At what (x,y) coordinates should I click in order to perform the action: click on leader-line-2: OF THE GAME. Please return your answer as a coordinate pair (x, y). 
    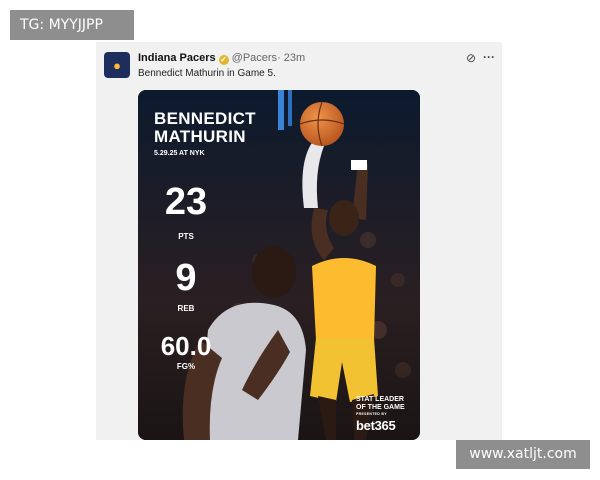
    Looking at the image, I should click on (380, 407).